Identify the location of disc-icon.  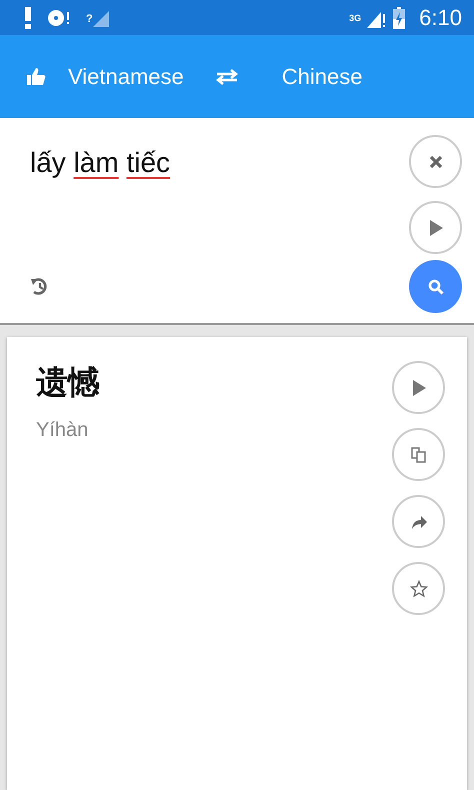
(59, 18).